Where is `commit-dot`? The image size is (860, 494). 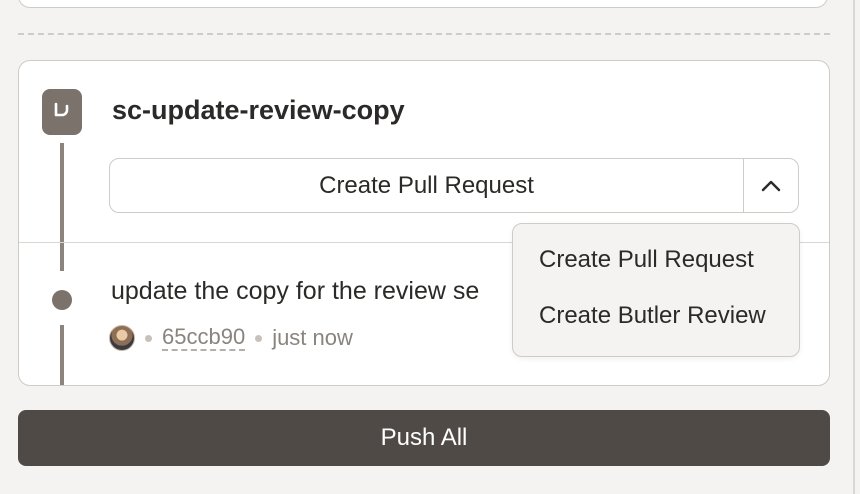 commit-dot is located at coordinates (62, 300).